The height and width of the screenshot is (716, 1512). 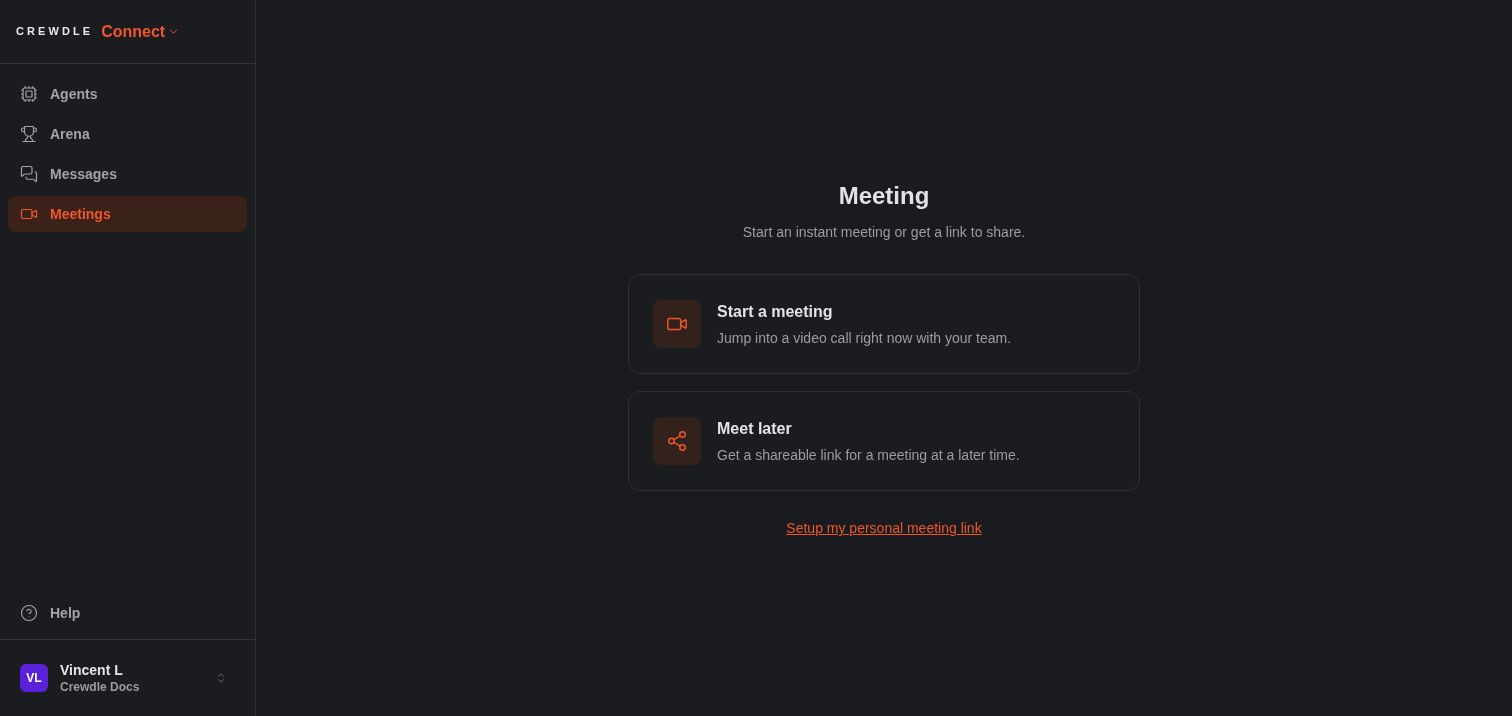 I want to click on option-description: Get a shareable link for a meeting at a later time., so click(x=868, y=455).